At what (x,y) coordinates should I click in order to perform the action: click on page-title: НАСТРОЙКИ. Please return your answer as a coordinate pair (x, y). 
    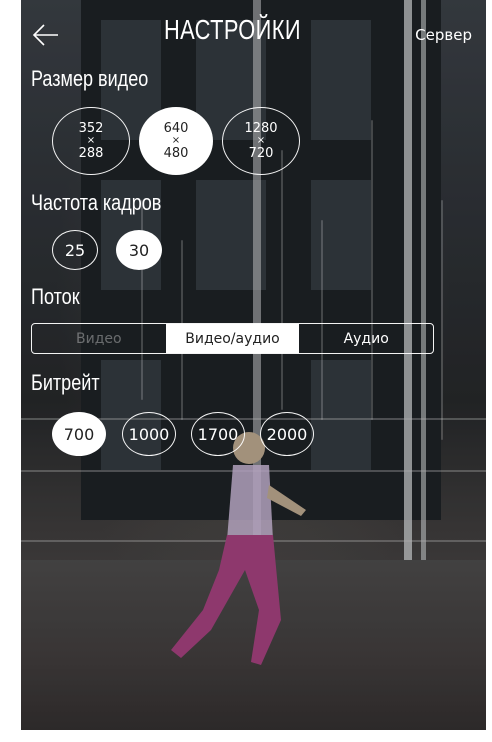
    Looking at the image, I should click on (232, 29).